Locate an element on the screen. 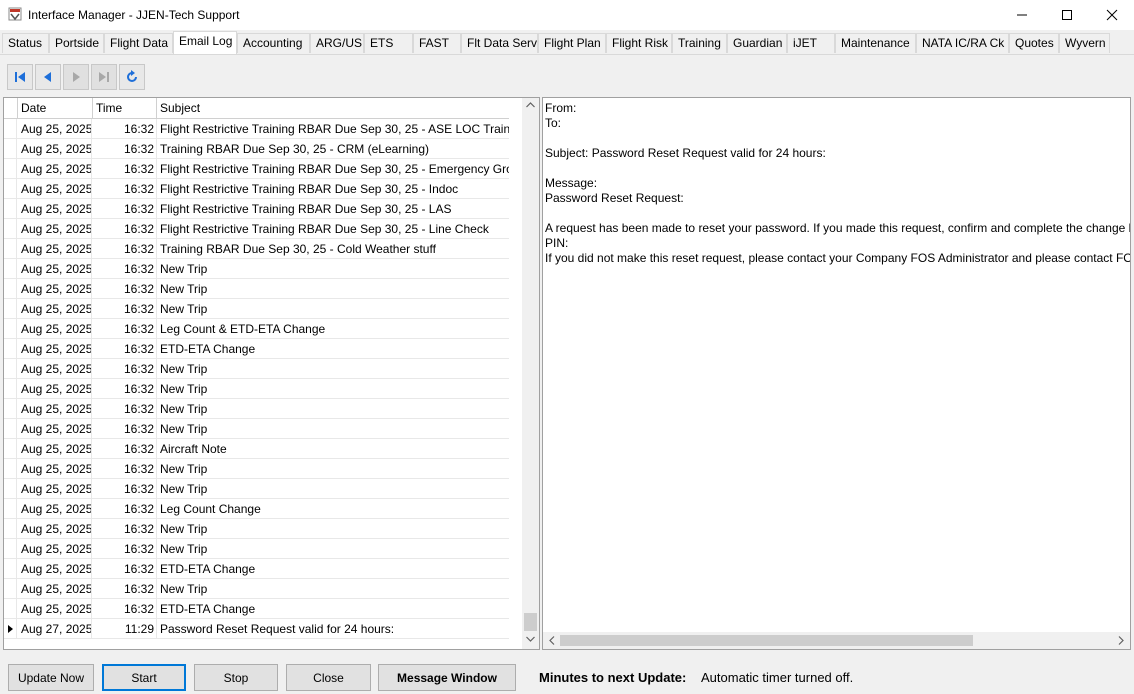 This screenshot has width=1134, height=694. row-time: 11:29 is located at coordinates (125, 629).